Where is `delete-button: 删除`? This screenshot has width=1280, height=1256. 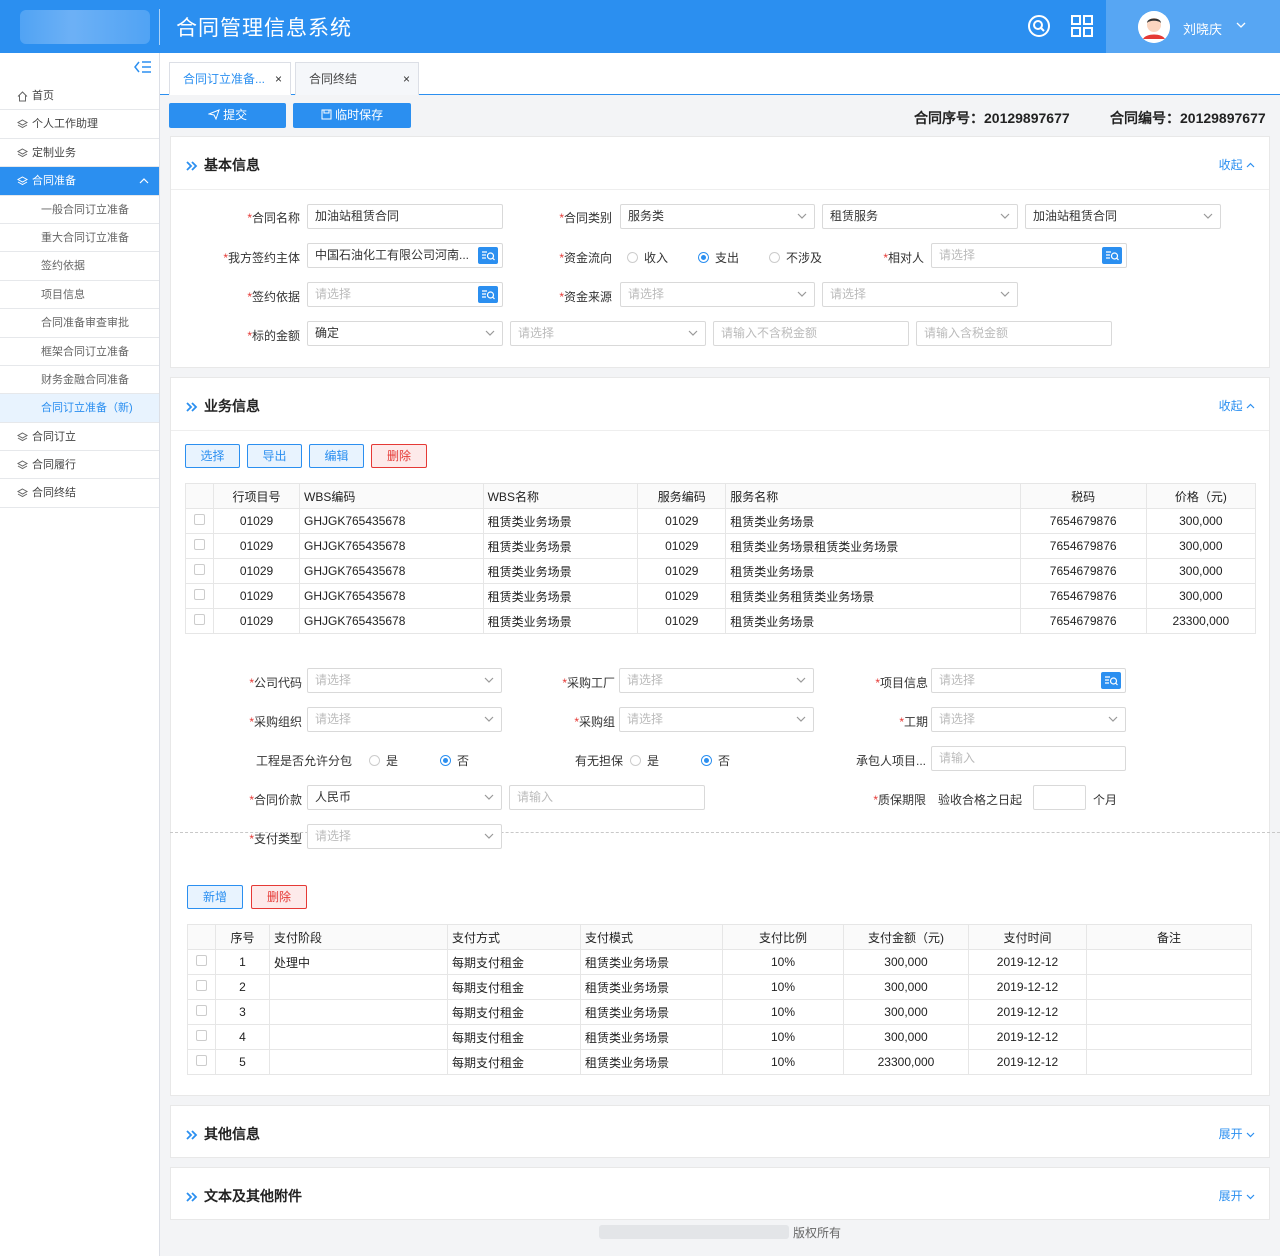
delete-button: 删除 is located at coordinates (399, 456).